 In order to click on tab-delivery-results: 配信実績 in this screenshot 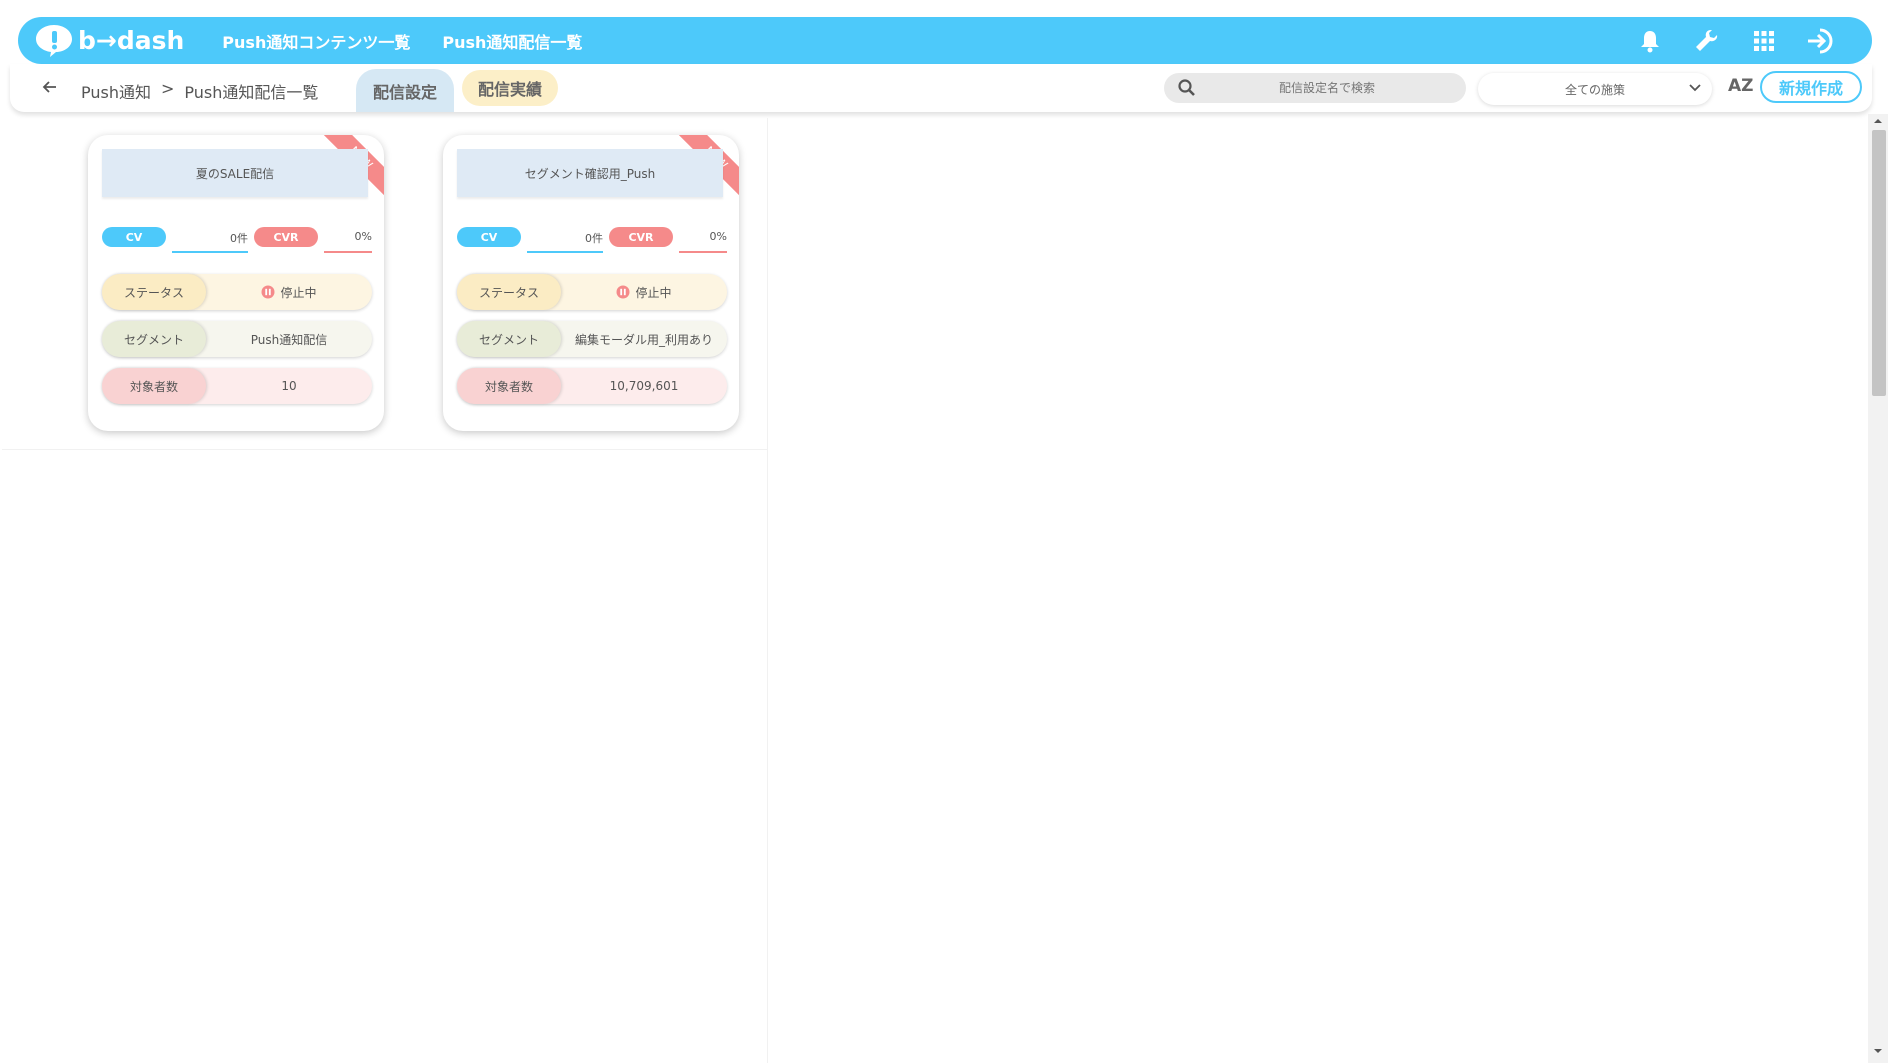, I will do `click(510, 88)`.